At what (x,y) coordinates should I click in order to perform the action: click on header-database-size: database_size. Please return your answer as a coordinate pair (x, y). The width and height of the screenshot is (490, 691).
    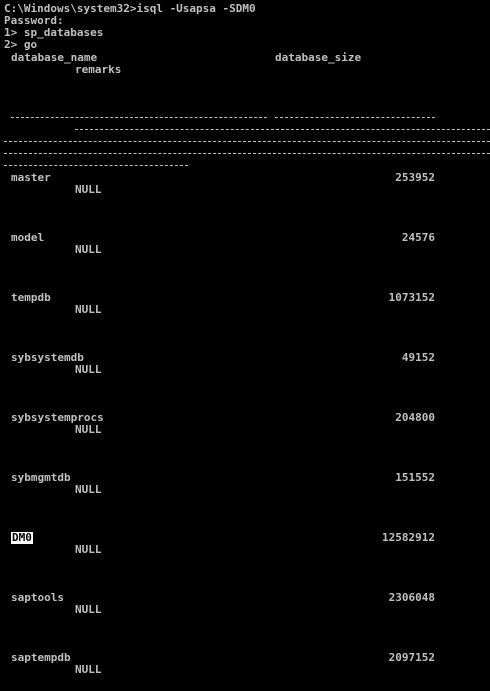
    Looking at the image, I should click on (318, 57).